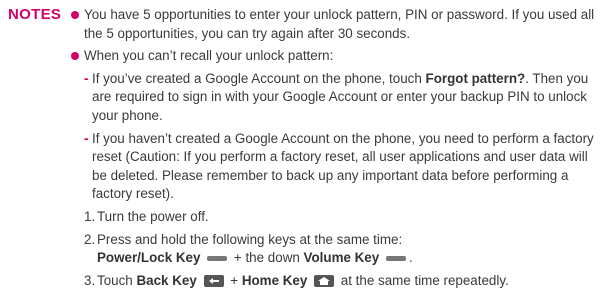  What do you see at coordinates (341, 217) in the screenshot?
I see `step-1: 1. Turn the power off.` at bounding box center [341, 217].